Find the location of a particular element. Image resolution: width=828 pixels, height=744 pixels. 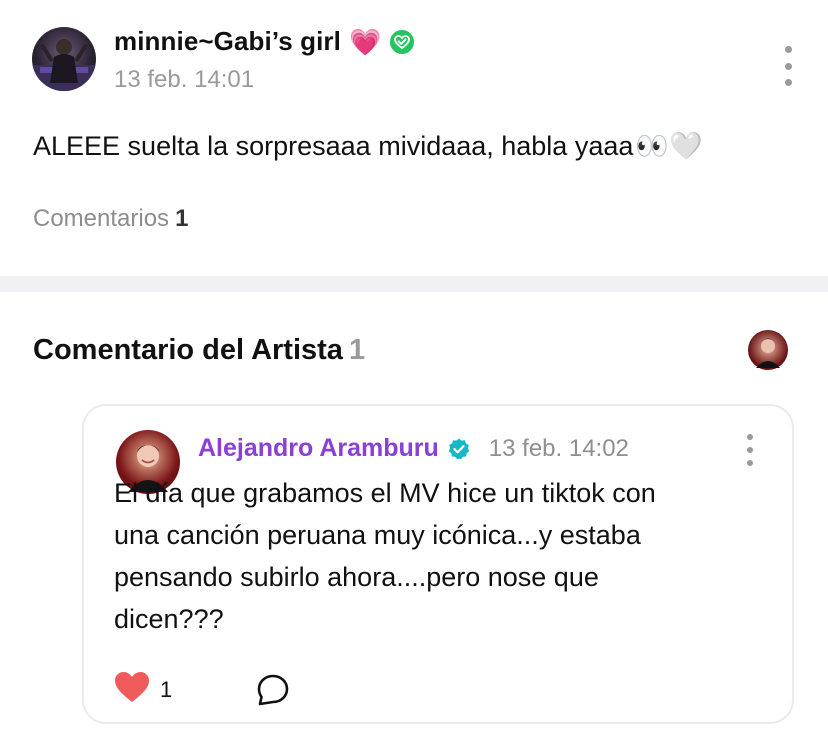

comments-count-link: Comentarios 1 is located at coordinates (110, 219).